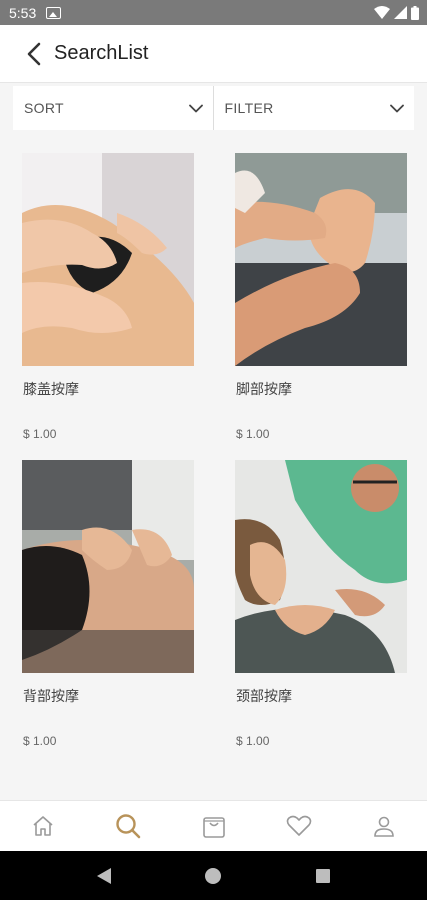 The width and height of the screenshot is (427, 900). What do you see at coordinates (321, 566) in the screenshot?
I see `product-image-neck-massage` at bounding box center [321, 566].